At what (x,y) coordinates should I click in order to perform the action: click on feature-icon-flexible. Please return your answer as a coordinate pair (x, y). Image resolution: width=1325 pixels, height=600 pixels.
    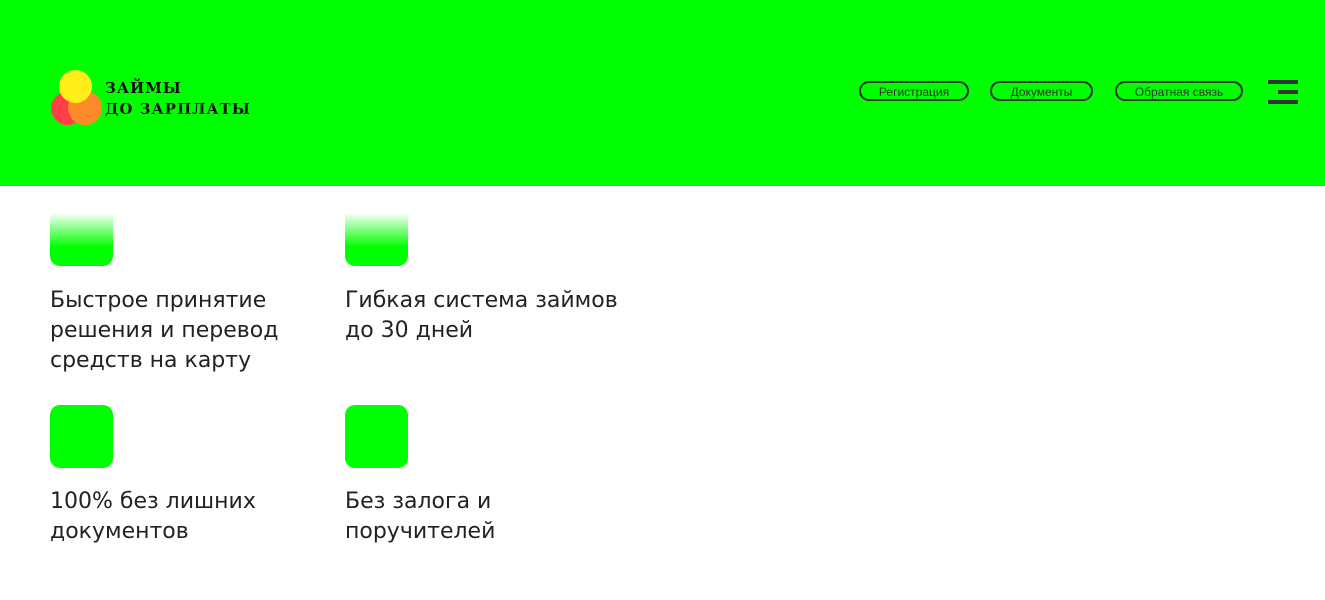
    Looking at the image, I should click on (376, 234).